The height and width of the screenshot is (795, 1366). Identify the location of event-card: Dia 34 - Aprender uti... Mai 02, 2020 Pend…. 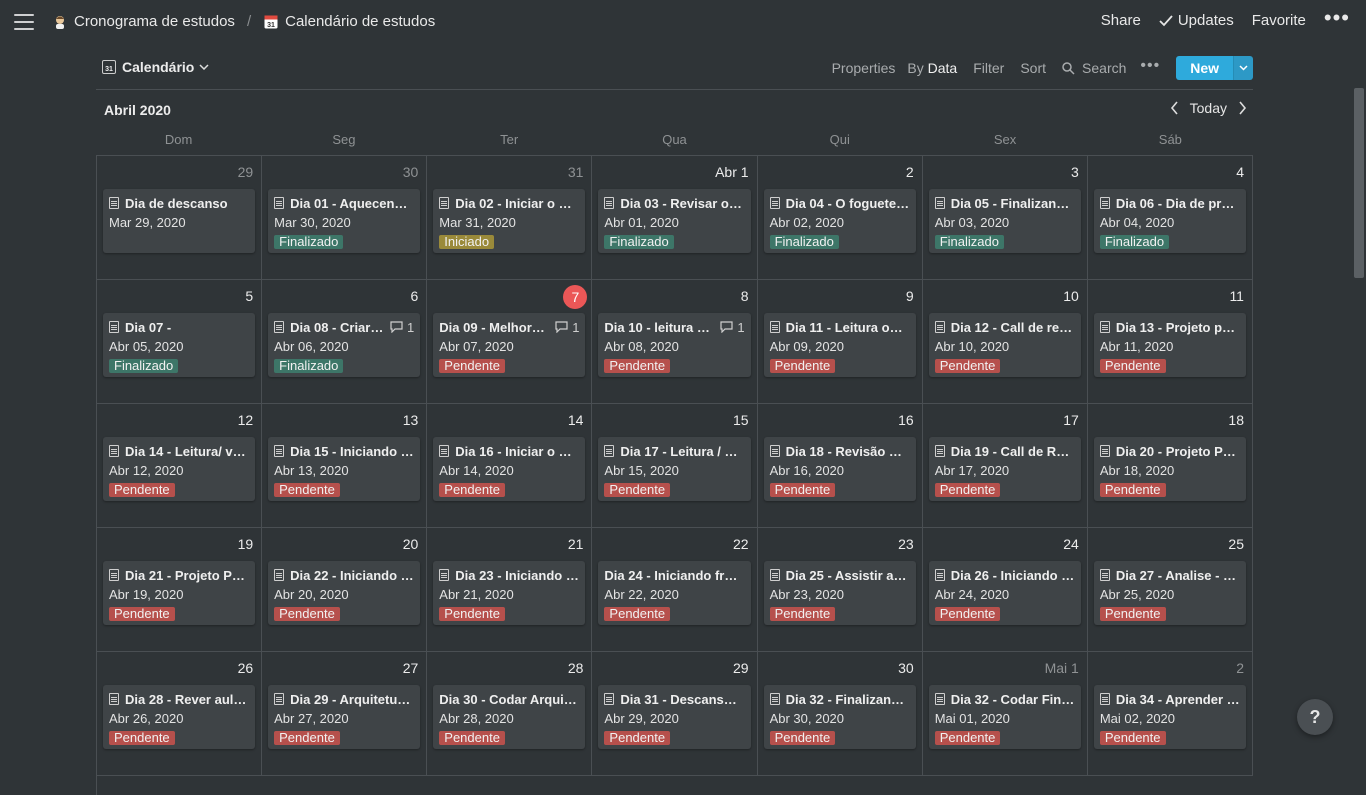
(1169, 717).